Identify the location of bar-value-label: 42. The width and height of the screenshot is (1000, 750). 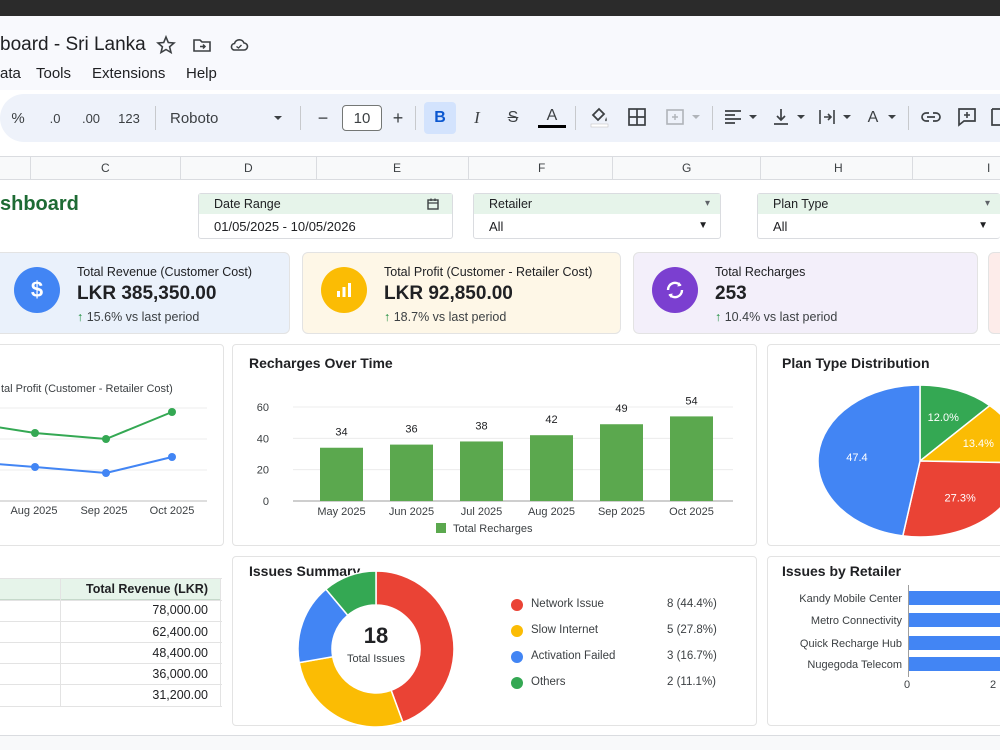
(551, 420).